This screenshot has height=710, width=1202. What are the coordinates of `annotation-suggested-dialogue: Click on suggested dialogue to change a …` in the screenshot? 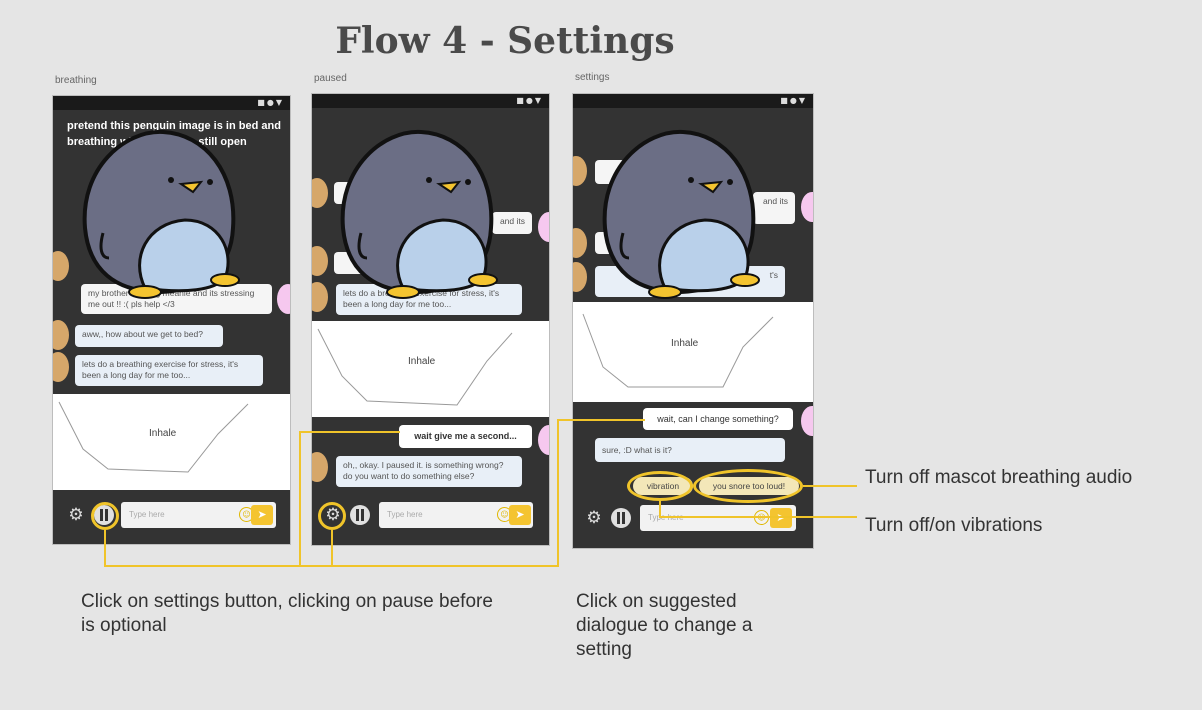 It's located at (664, 625).